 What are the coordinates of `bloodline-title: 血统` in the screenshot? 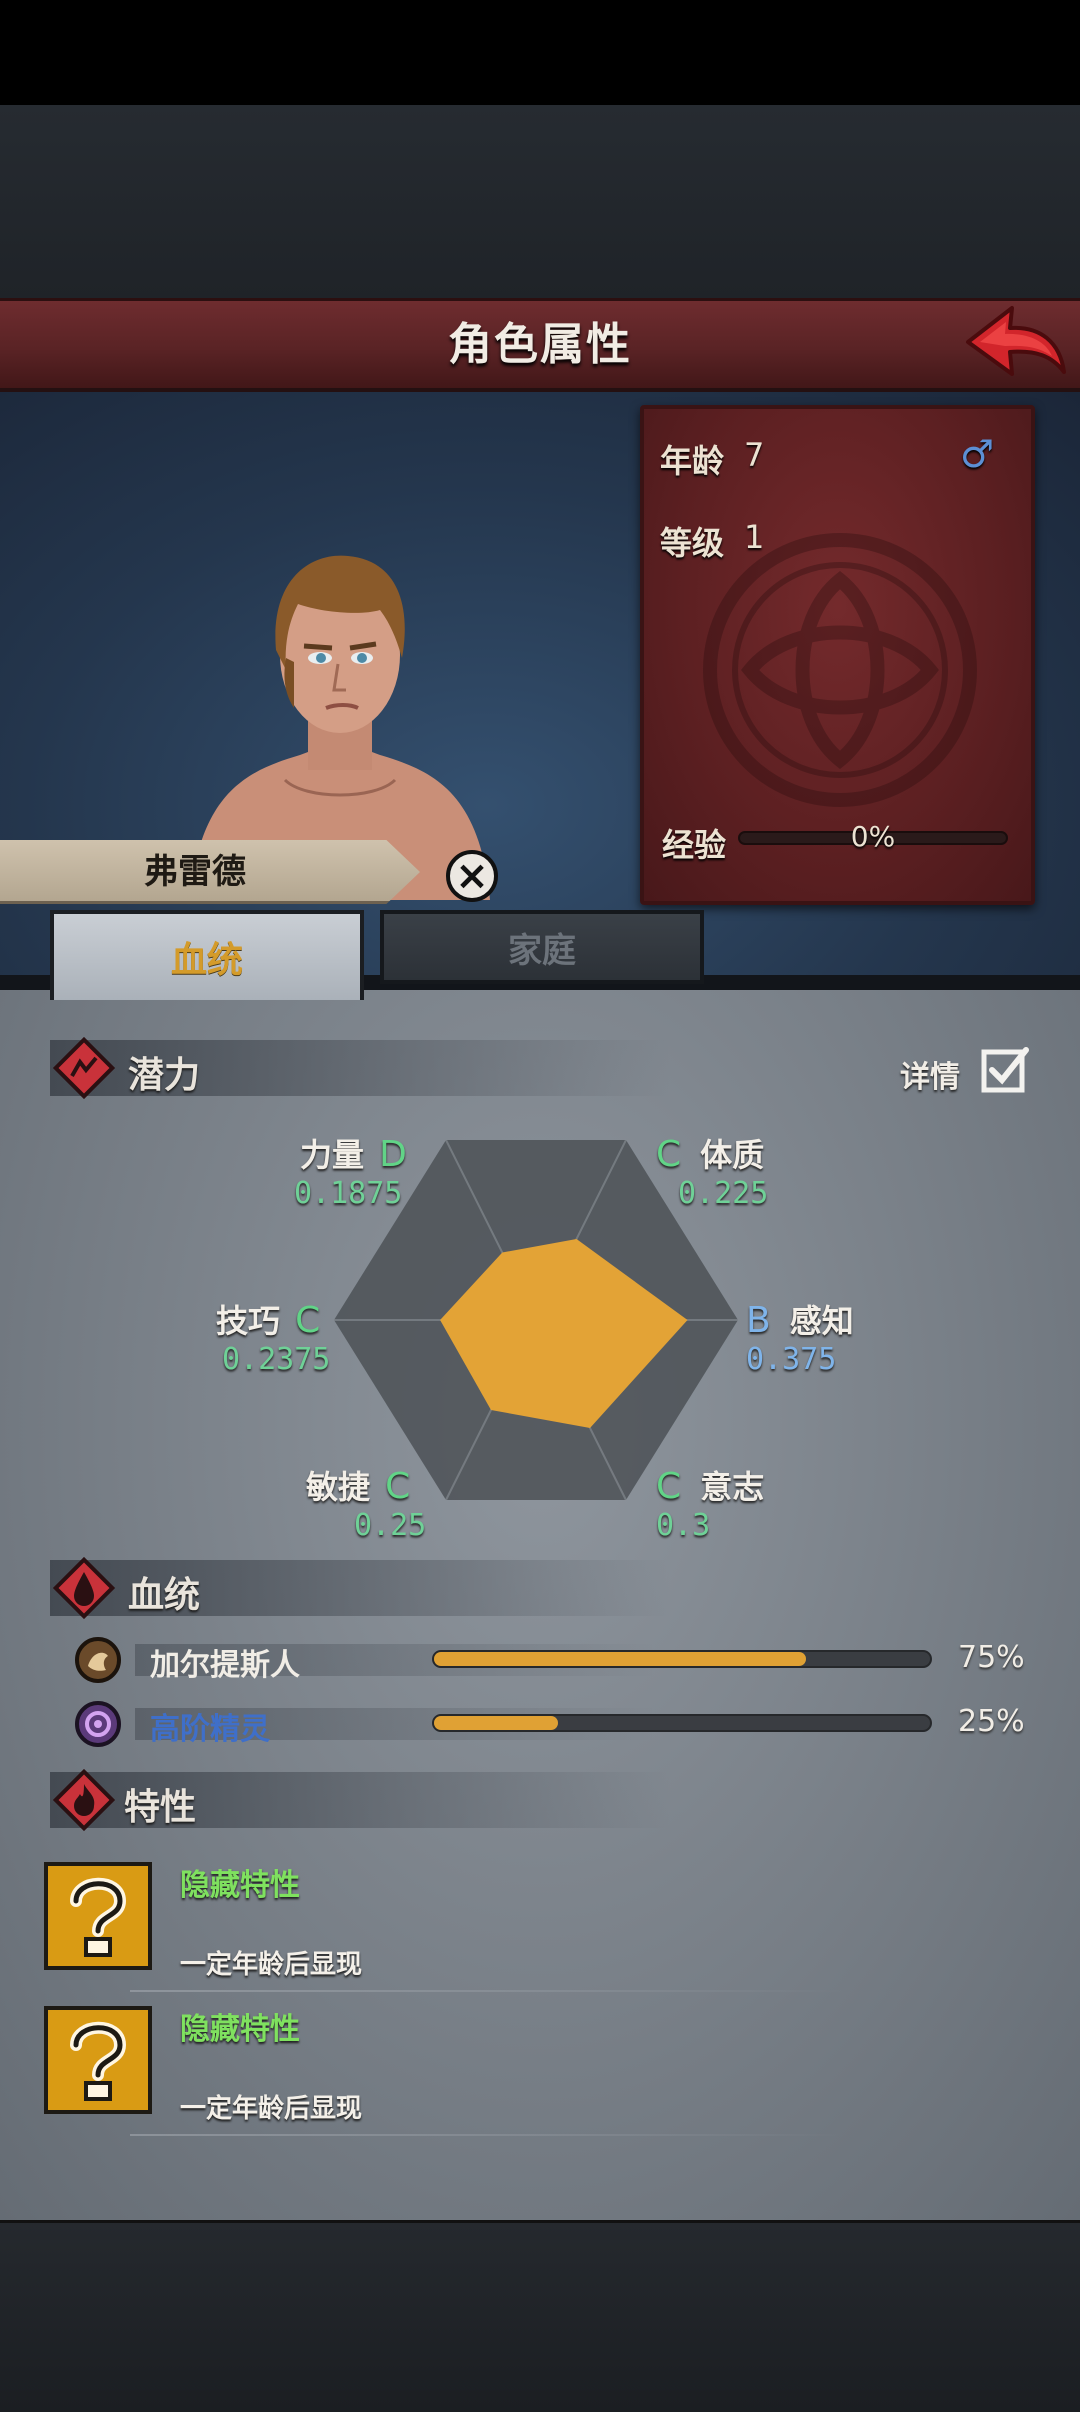 It's located at (164, 1595).